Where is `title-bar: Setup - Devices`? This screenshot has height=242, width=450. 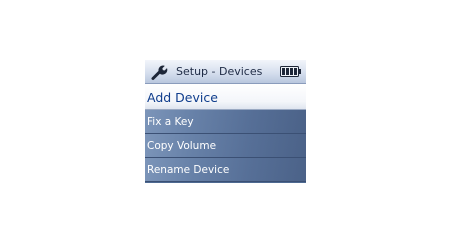
title-bar: Setup - Devices is located at coordinates (225, 72).